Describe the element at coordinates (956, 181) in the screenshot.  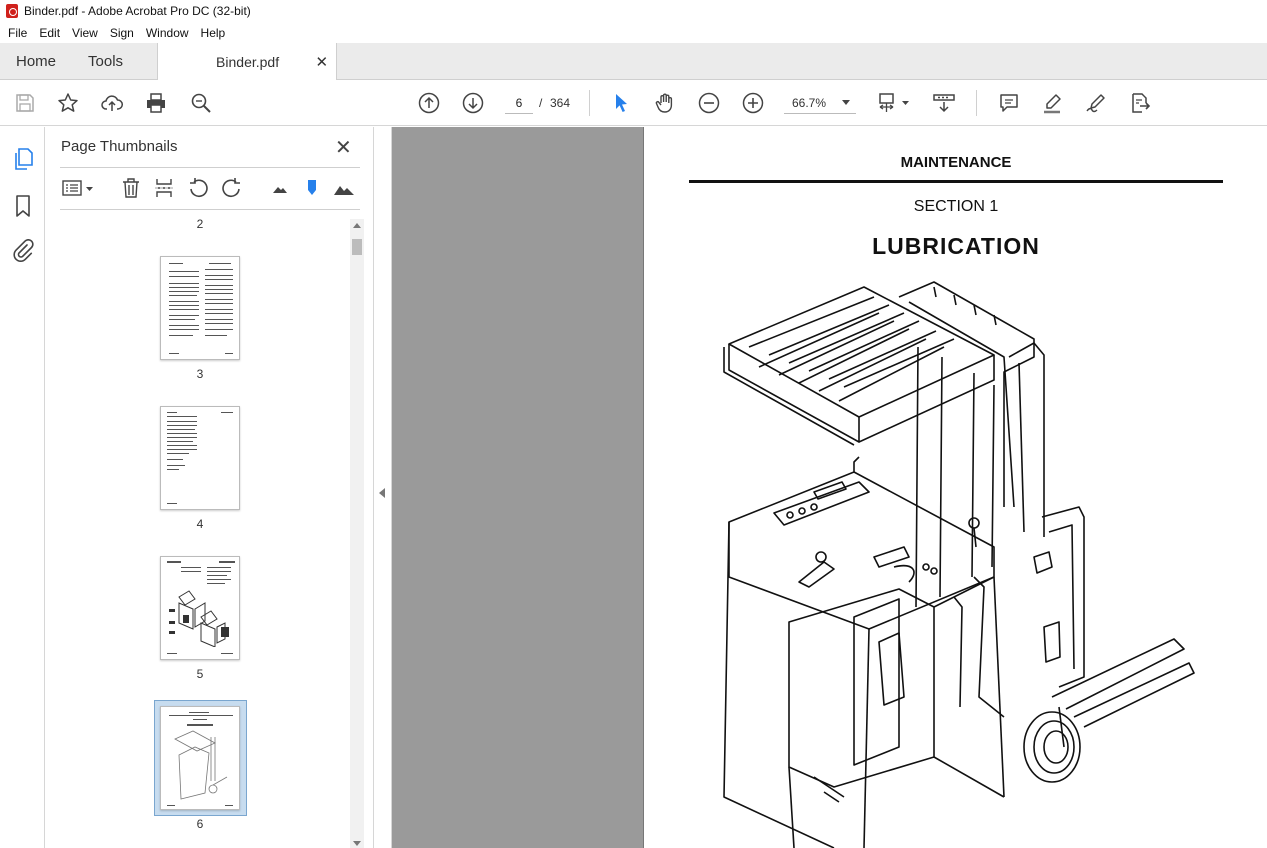
I see `header-rule` at that location.